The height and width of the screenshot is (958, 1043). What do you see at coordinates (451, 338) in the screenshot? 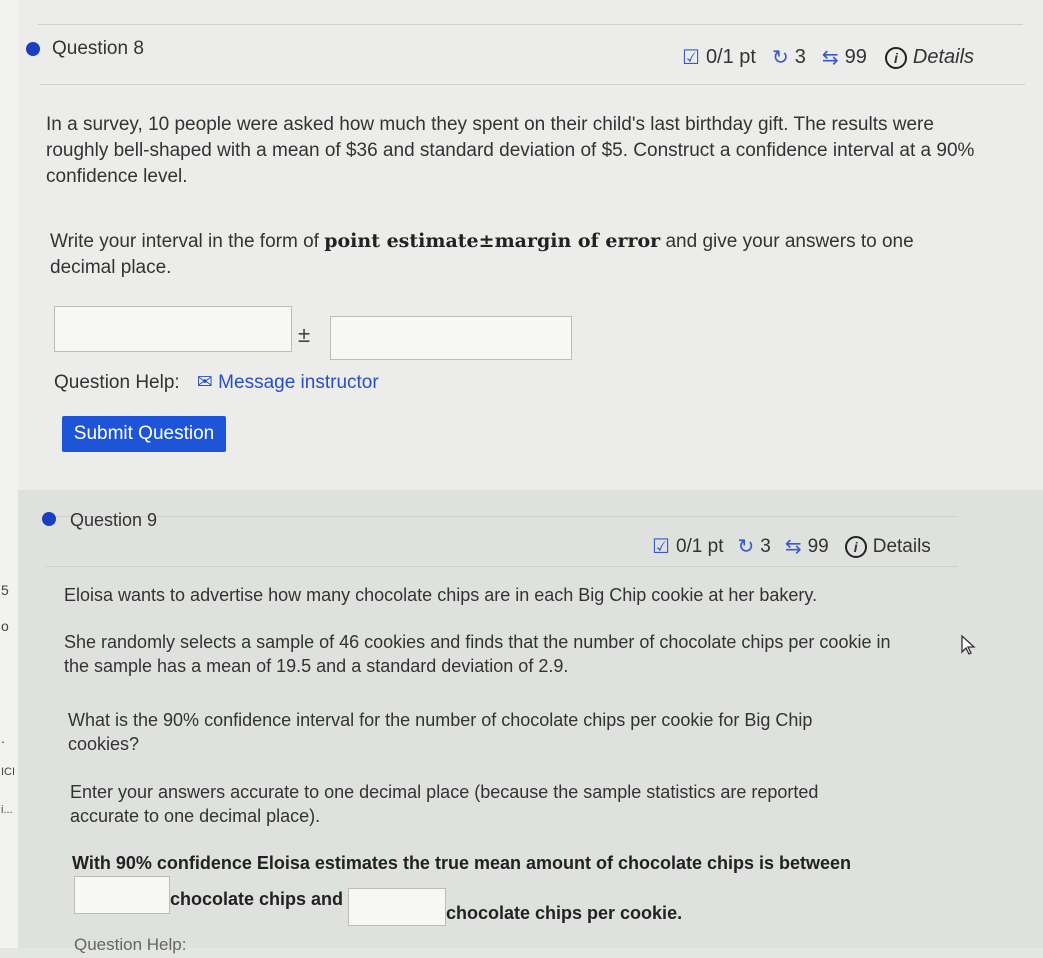
I see `margin-of-error-input` at bounding box center [451, 338].